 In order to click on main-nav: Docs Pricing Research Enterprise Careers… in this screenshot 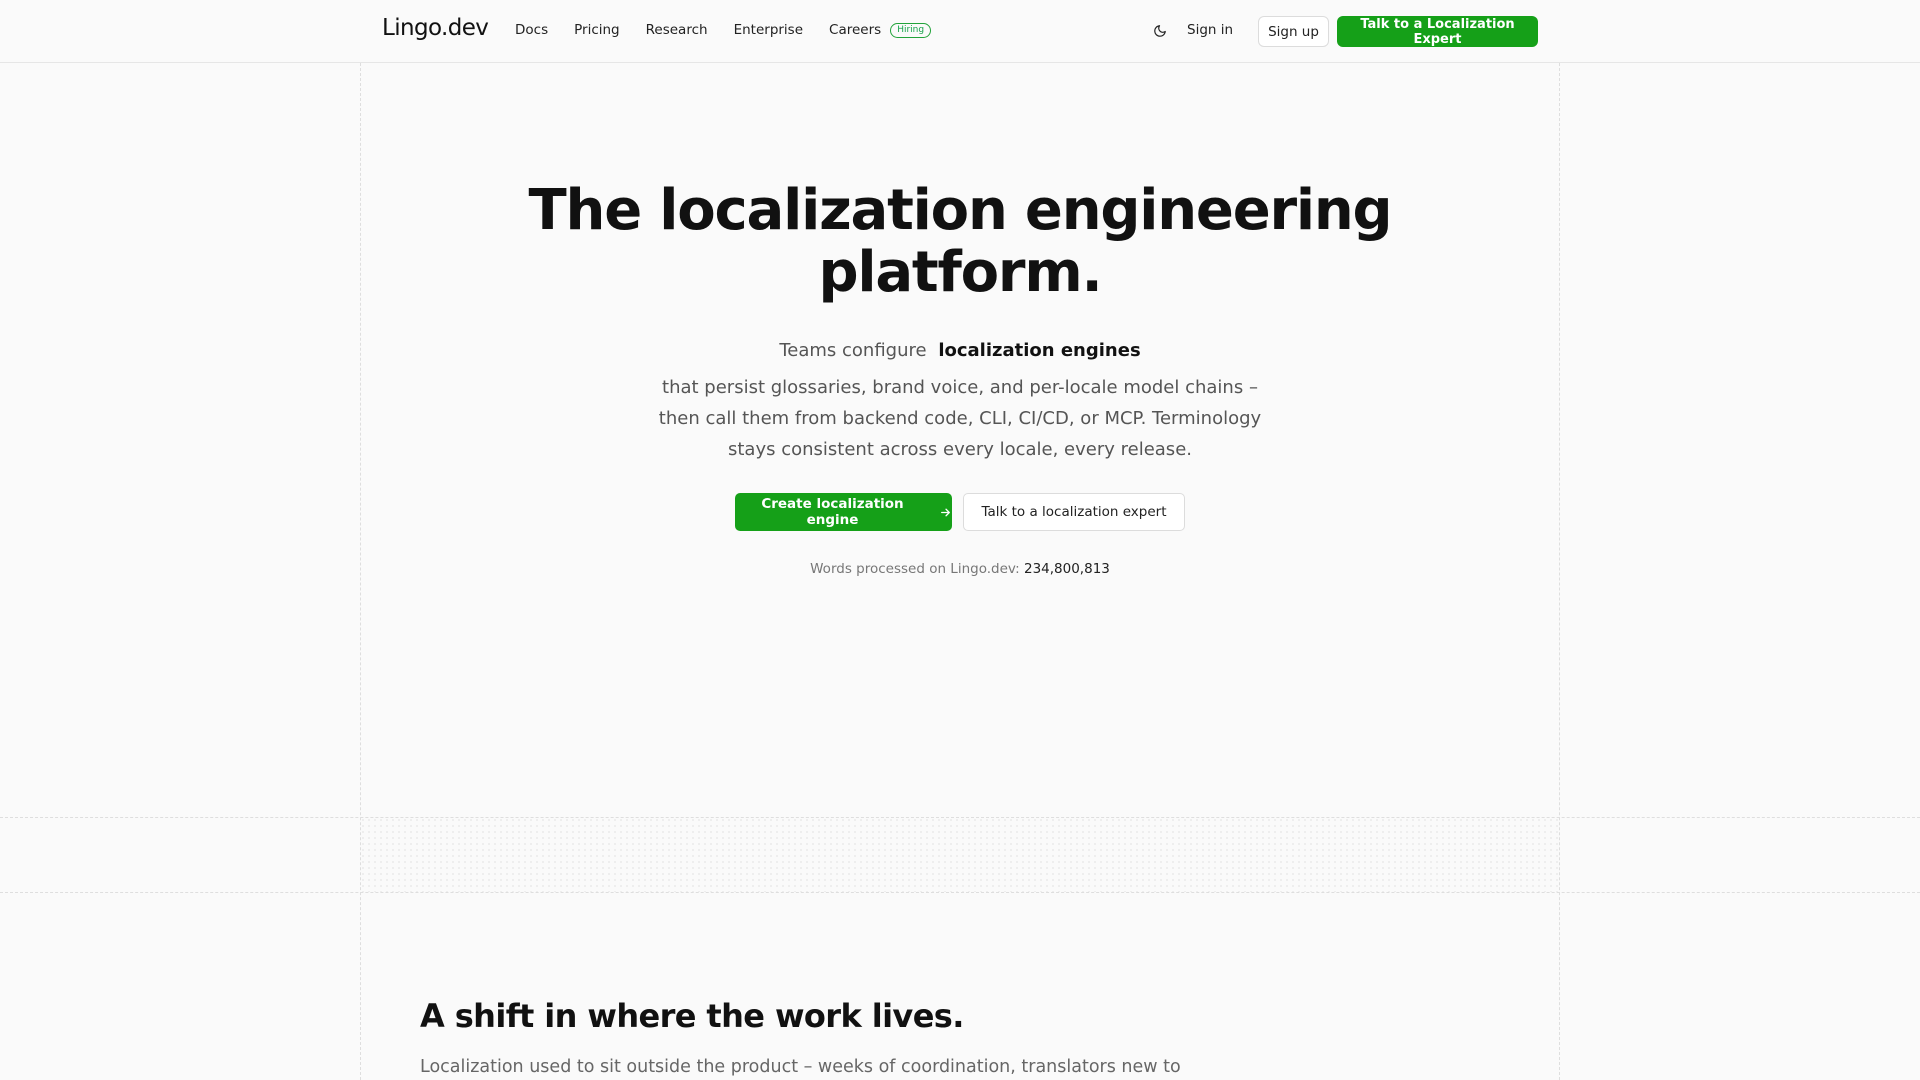, I will do `click(723, 30)`.